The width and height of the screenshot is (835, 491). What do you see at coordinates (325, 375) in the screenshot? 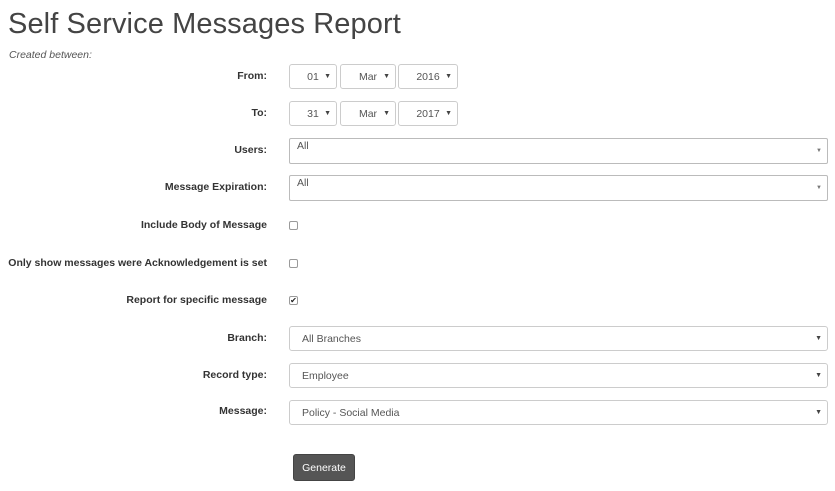
I see `record-type-value: Employee` at bounding box center [325, 375].